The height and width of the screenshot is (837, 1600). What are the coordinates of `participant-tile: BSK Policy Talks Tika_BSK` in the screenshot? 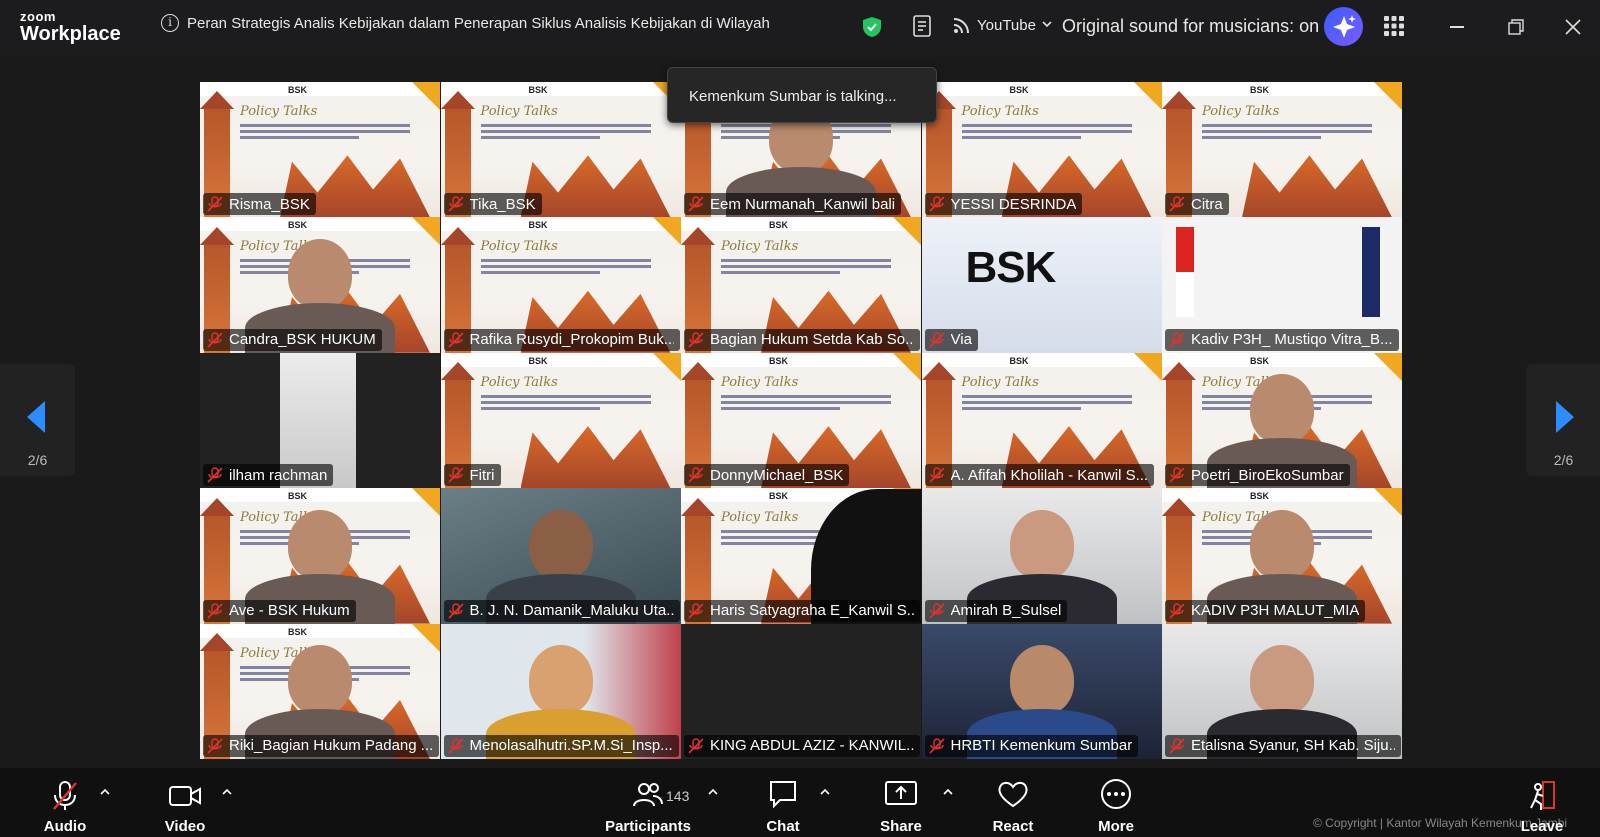 It's located at (560, 150).